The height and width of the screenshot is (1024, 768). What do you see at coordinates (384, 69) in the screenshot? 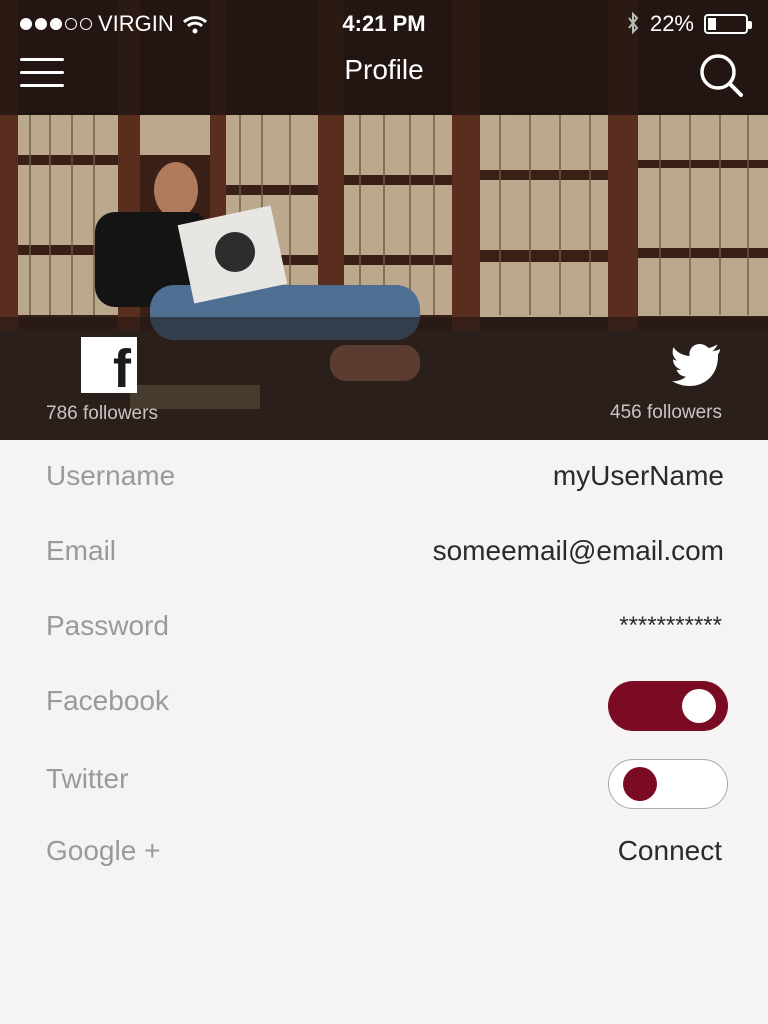
I see `page-title: Profile` at bounding box center [384, 69].